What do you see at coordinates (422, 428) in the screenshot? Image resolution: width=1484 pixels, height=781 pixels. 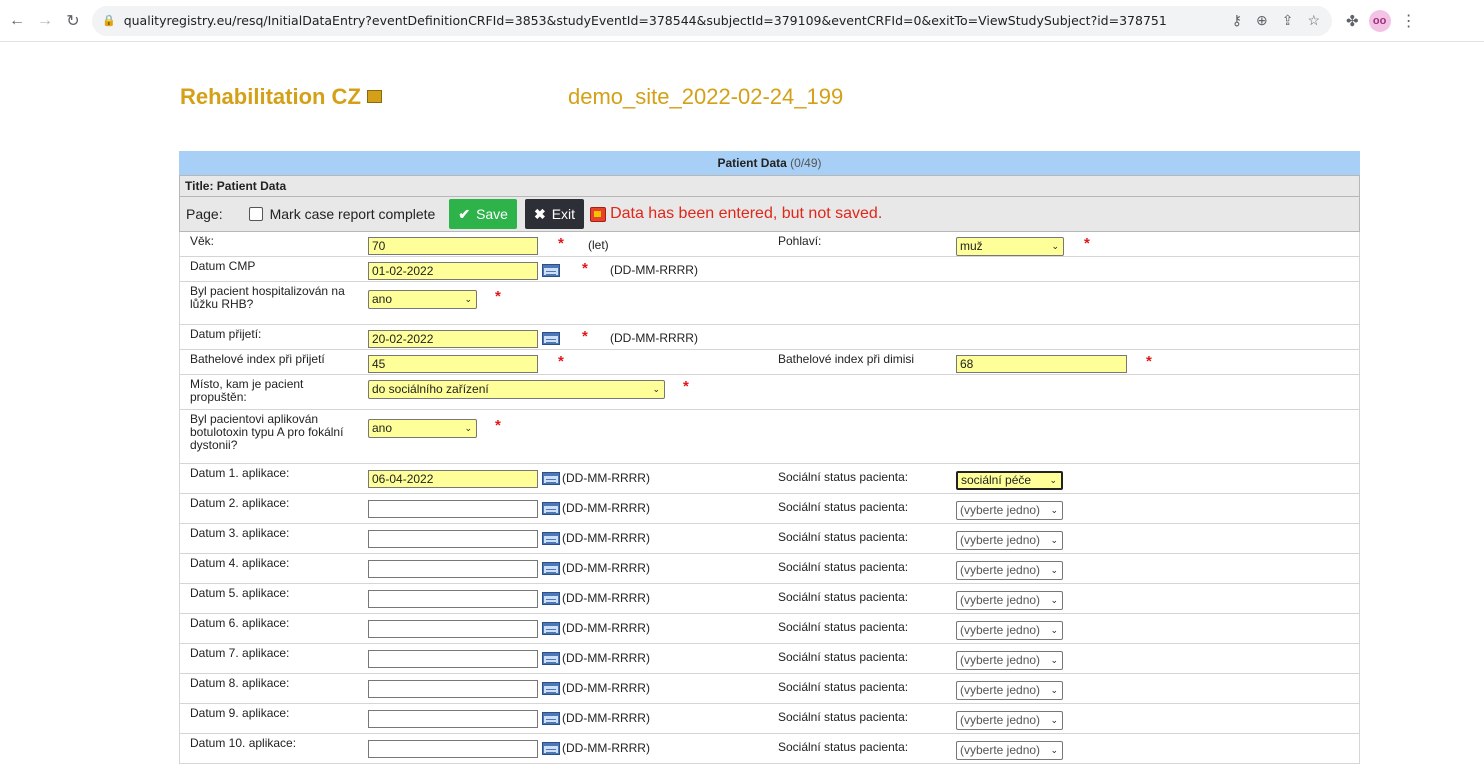 I see `botulotoxin-select: ano ⌄` at bounding box center [422, 428].